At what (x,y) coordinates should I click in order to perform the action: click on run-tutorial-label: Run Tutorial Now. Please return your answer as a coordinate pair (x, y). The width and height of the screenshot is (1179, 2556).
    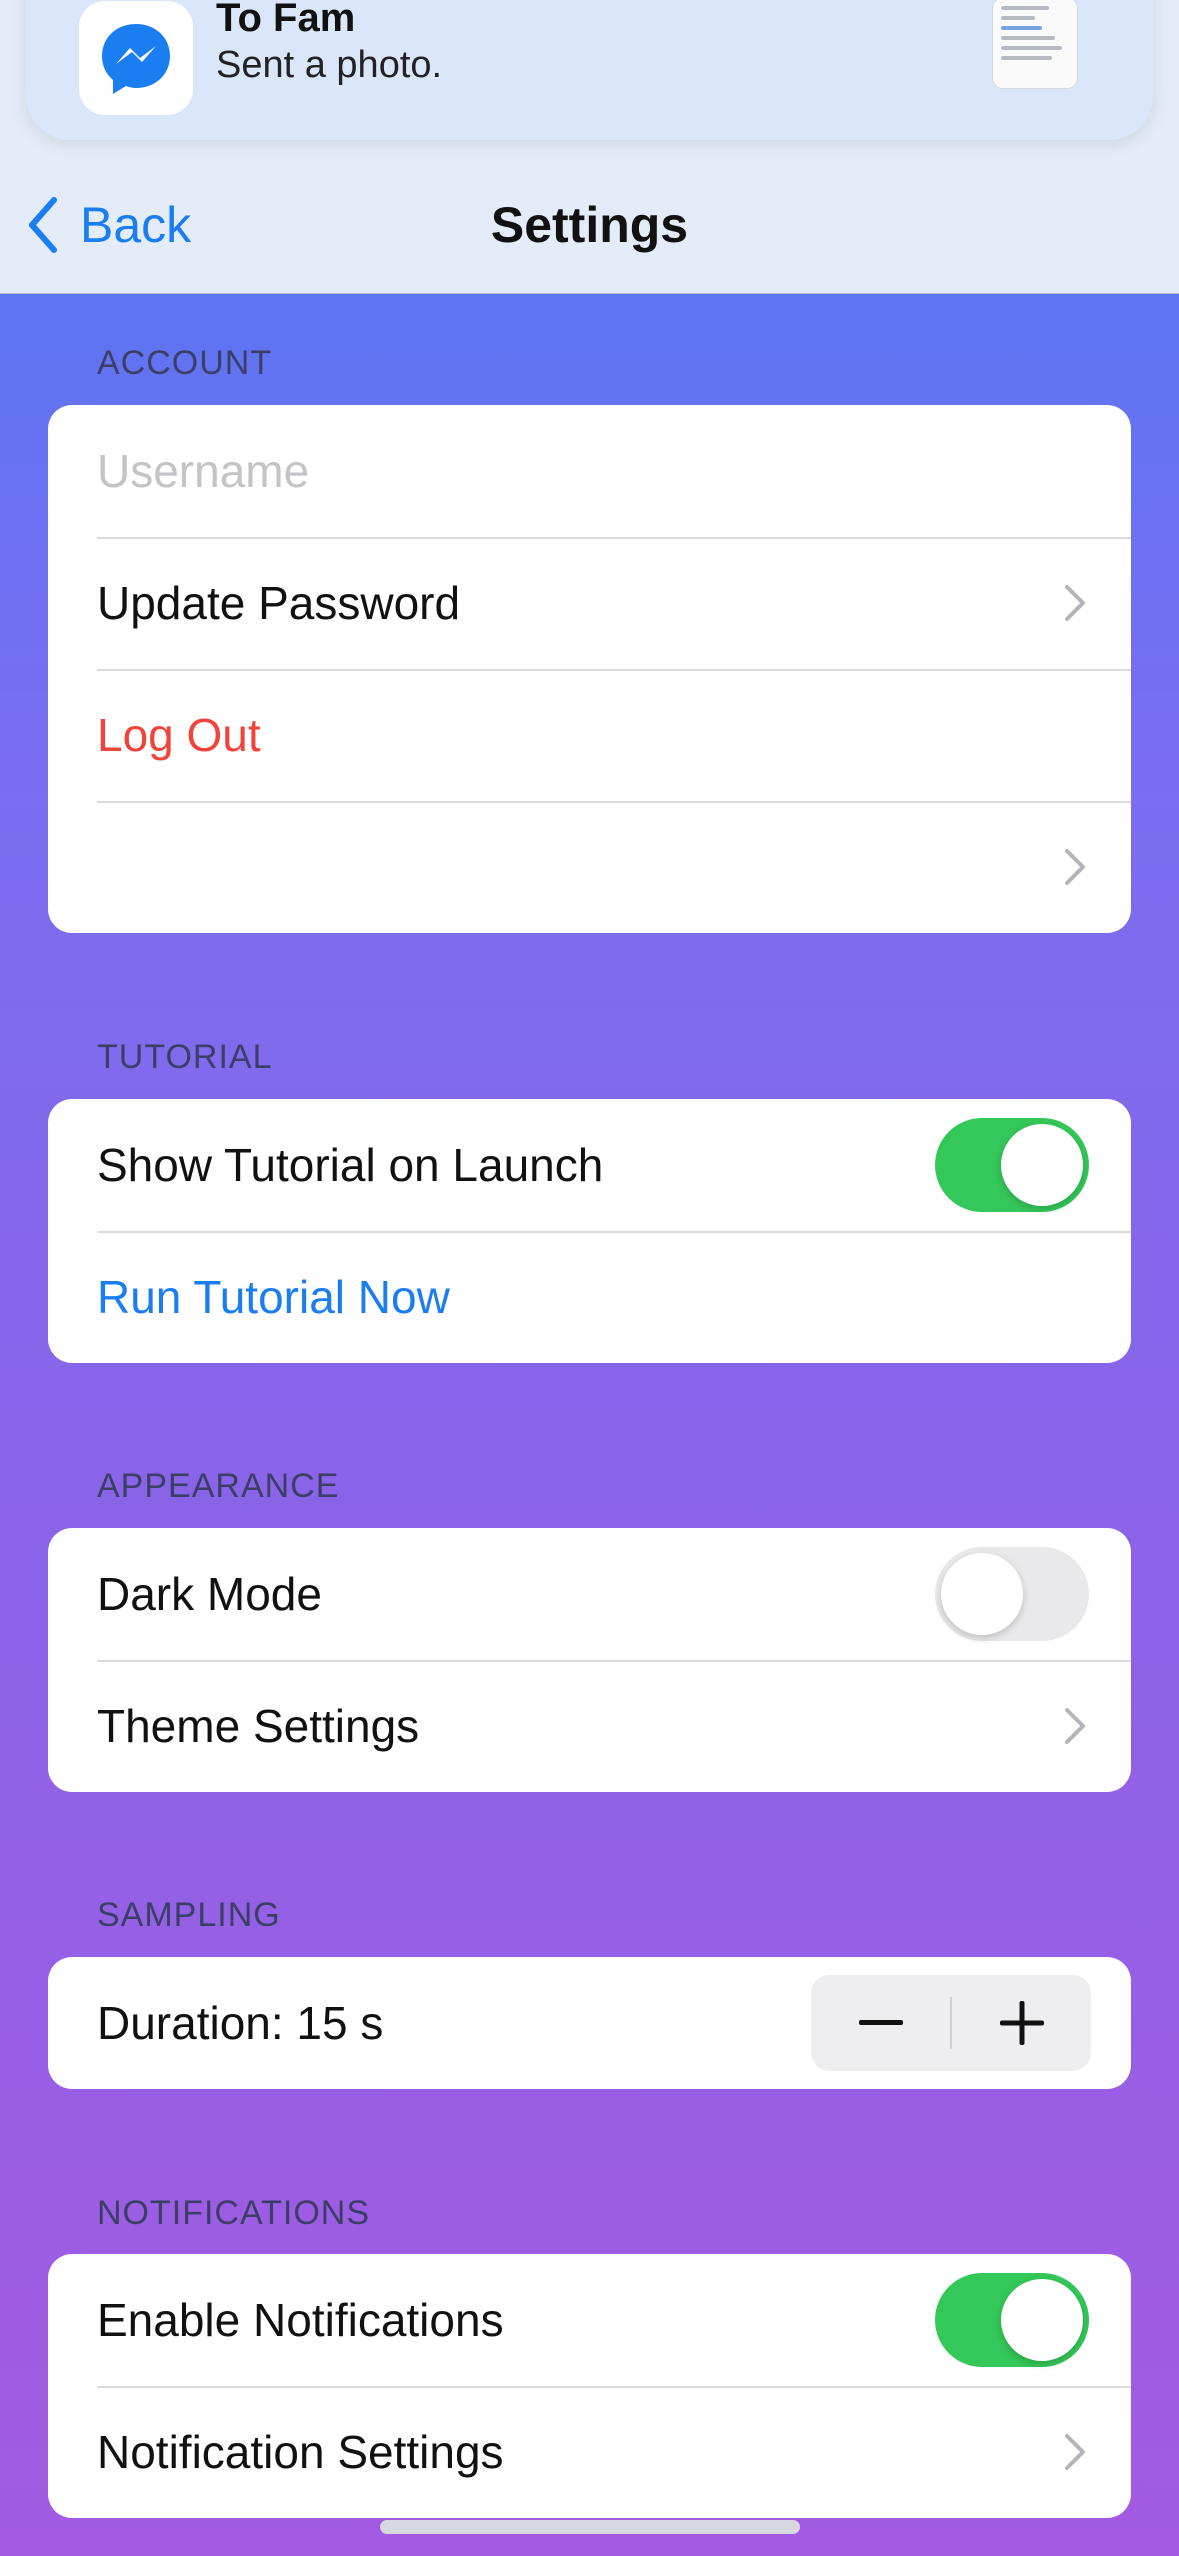
    Looking at the image, I should click on (273, 1297).